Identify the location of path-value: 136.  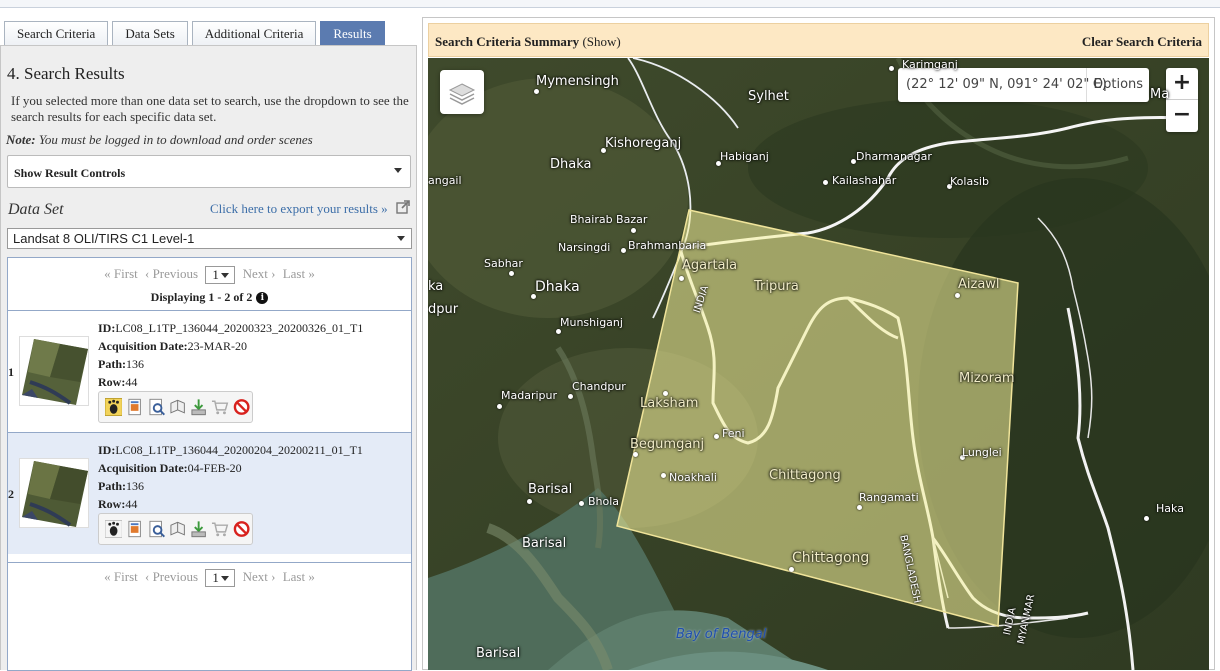
(135, 364).